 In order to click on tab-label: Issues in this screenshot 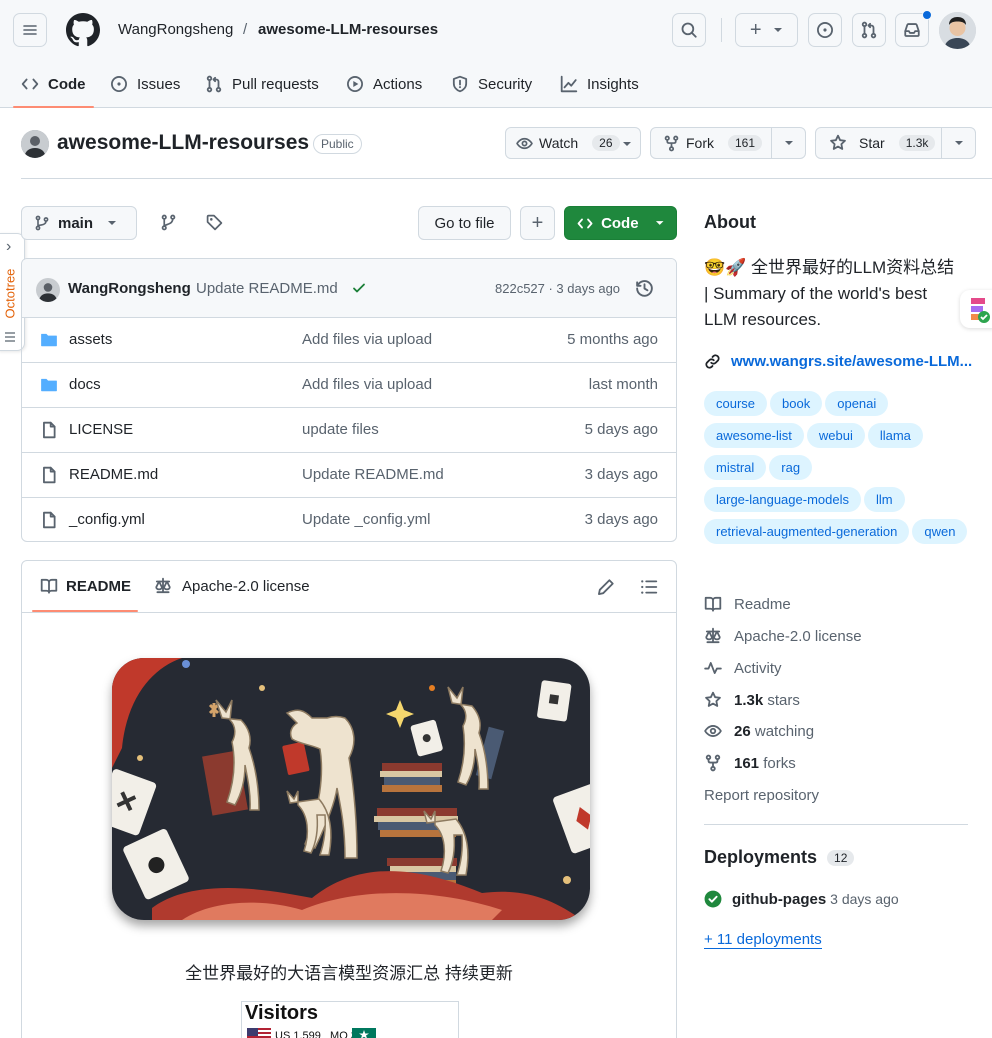, I will do `click(159, 84)`.